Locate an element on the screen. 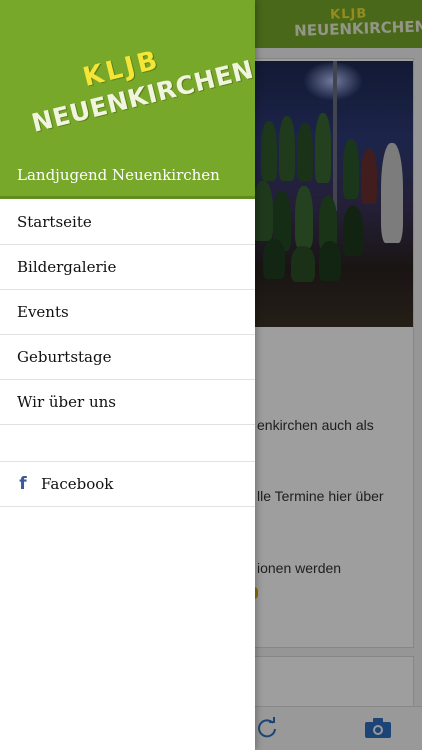 This screenshot has width=422, height=750. menu-item-facebook: f Facebook is located at coordinates (127, 484).